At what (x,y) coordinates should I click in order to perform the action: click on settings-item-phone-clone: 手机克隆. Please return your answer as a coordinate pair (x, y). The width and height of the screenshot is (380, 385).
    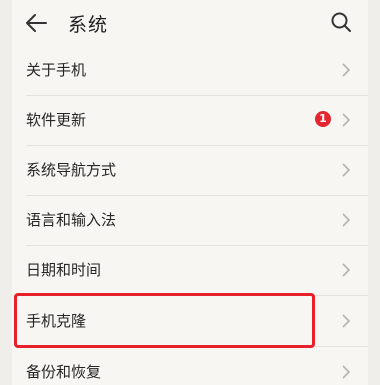
    Looking at the image, I should click on (190, 322).